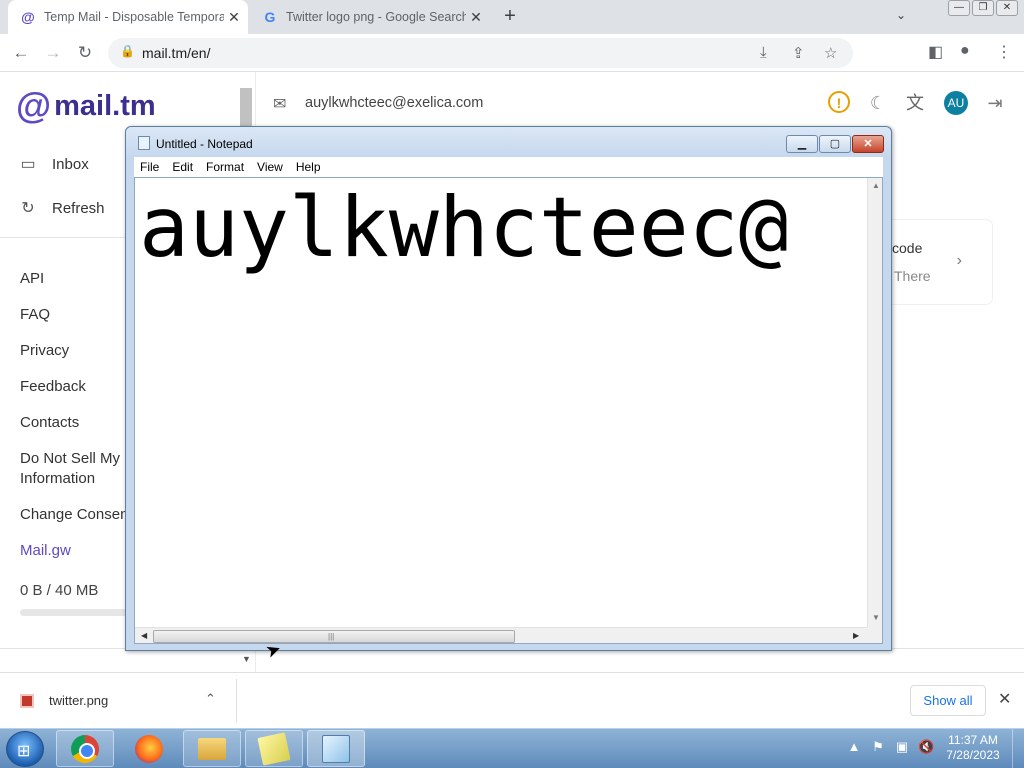 This screenshot has width=1024, height=768. I want to click on clock-date: 7/28/2023, so click(973, 755).